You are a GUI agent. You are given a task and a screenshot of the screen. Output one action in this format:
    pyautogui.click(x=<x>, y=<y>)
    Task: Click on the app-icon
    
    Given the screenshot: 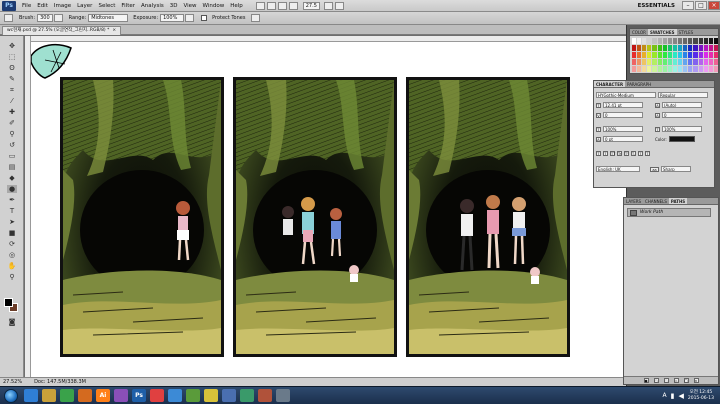 What is the action you would take?
    pyautogui.click(x=193, y=395)
    